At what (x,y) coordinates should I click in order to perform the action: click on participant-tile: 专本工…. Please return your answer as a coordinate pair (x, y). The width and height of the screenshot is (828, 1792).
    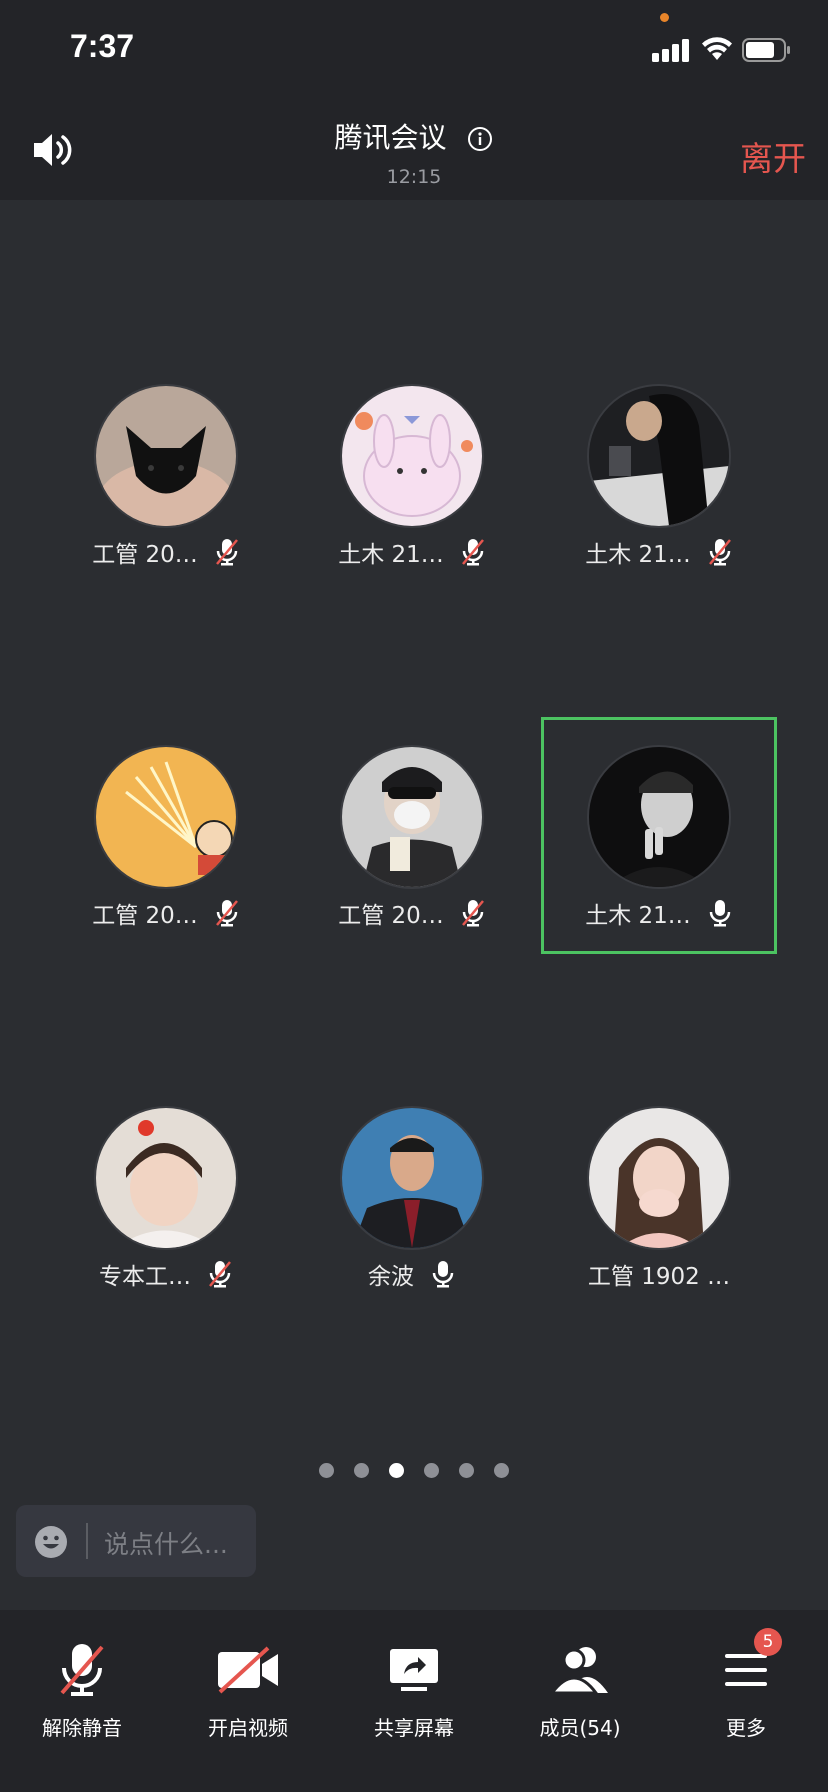
    Looking at the image, I should click on (166, 1199).